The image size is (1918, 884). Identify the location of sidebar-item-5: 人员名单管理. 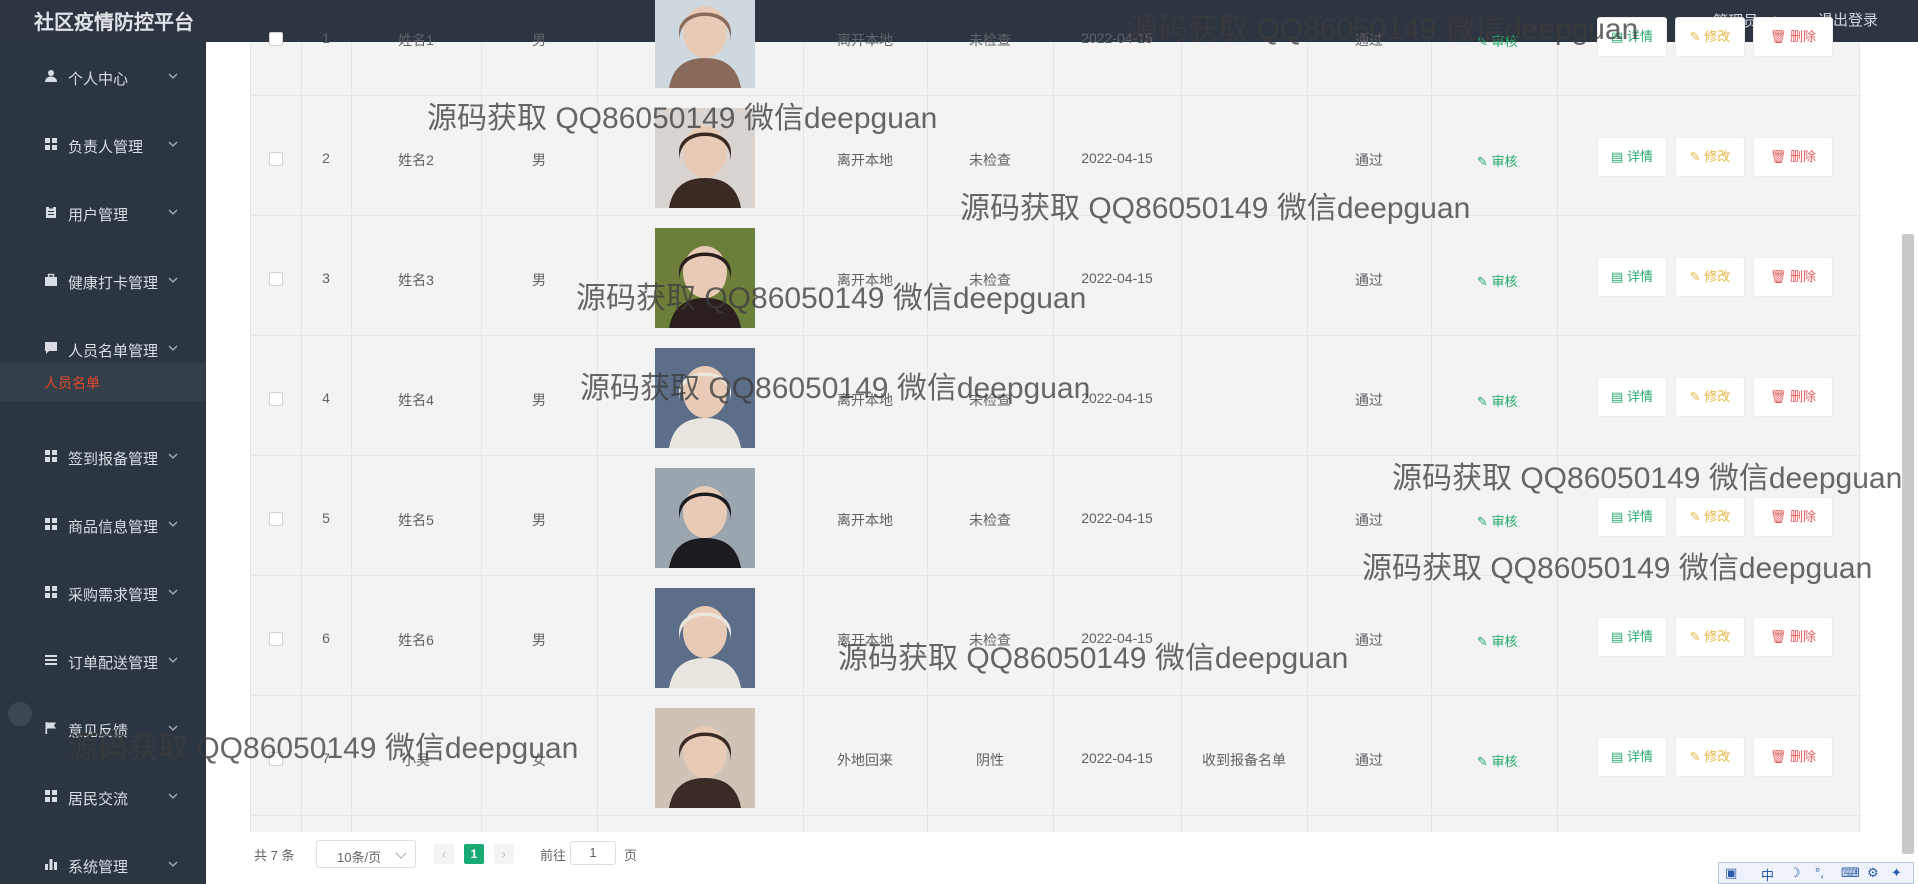
(103, 350).